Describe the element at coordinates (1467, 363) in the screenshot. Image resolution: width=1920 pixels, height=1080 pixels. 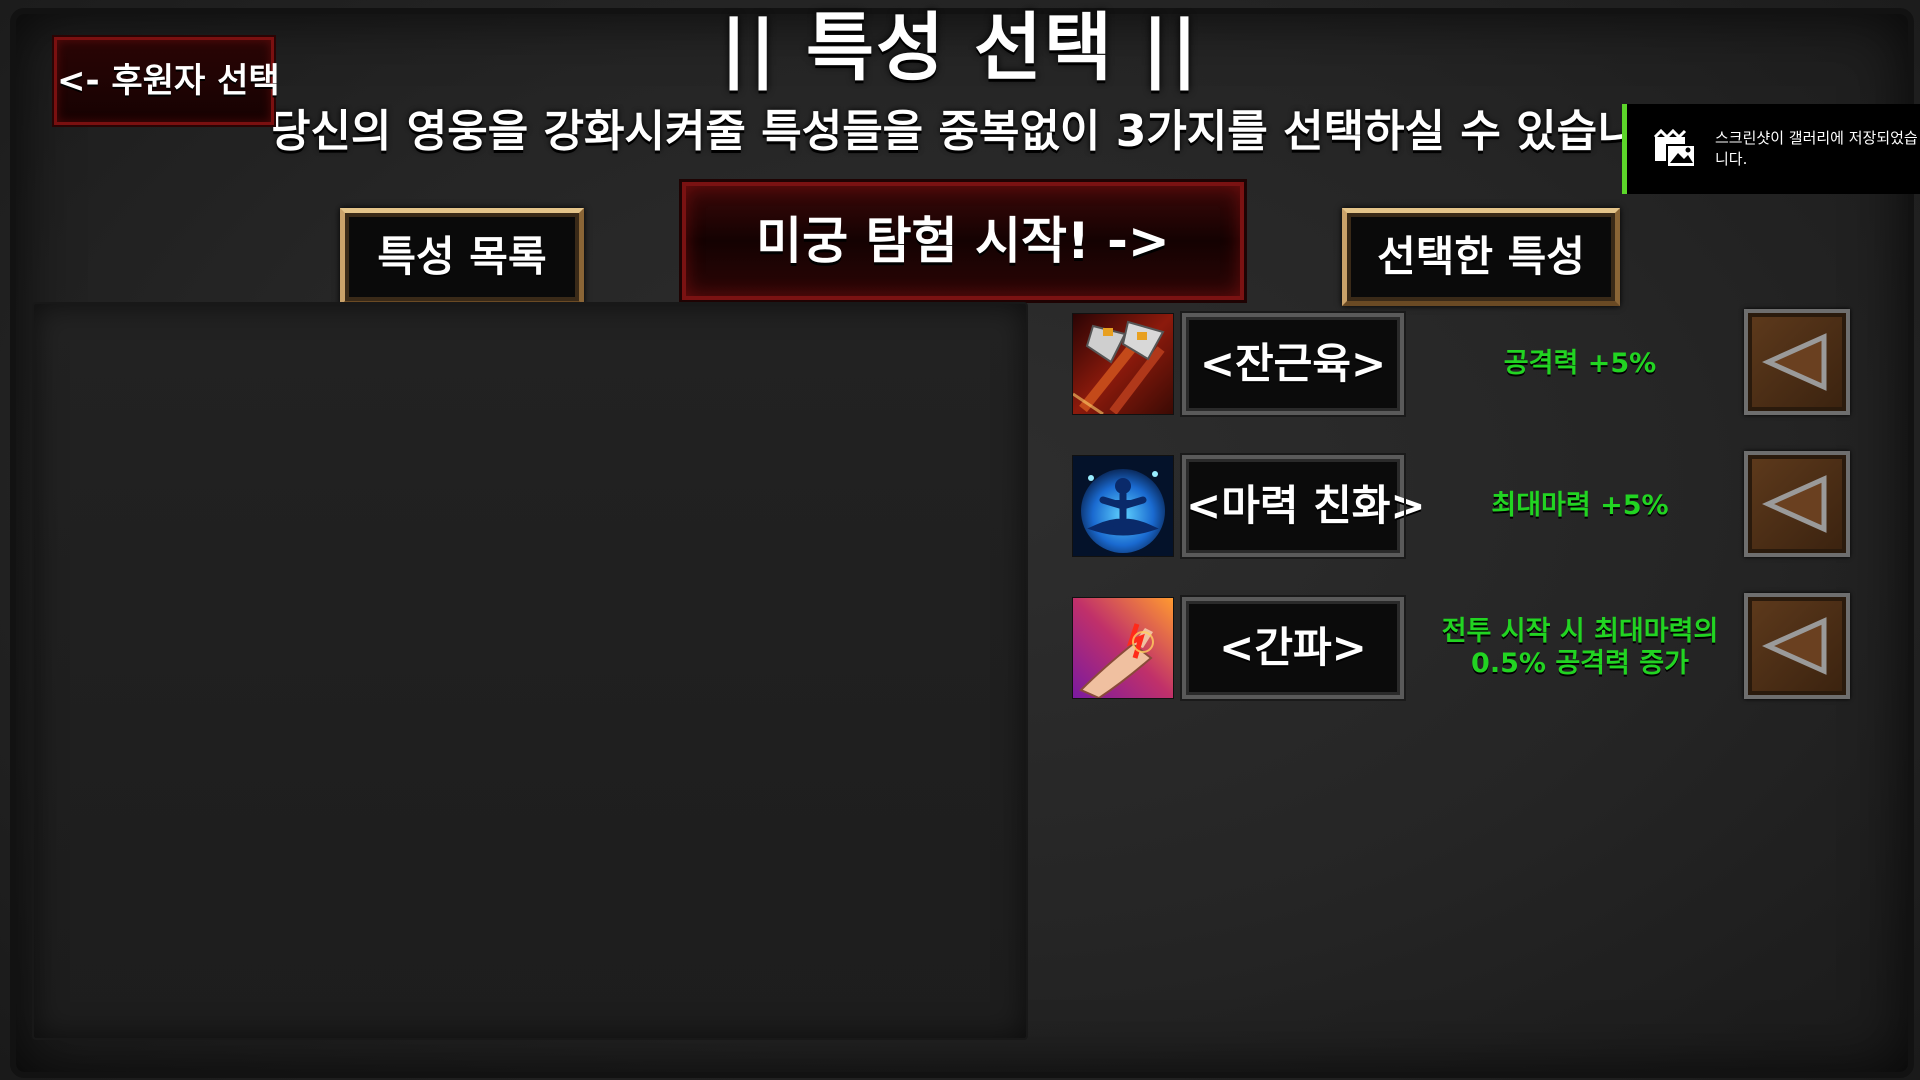
I see `selected-trait-row: <잔근육> 공격력 +5%` at that location.